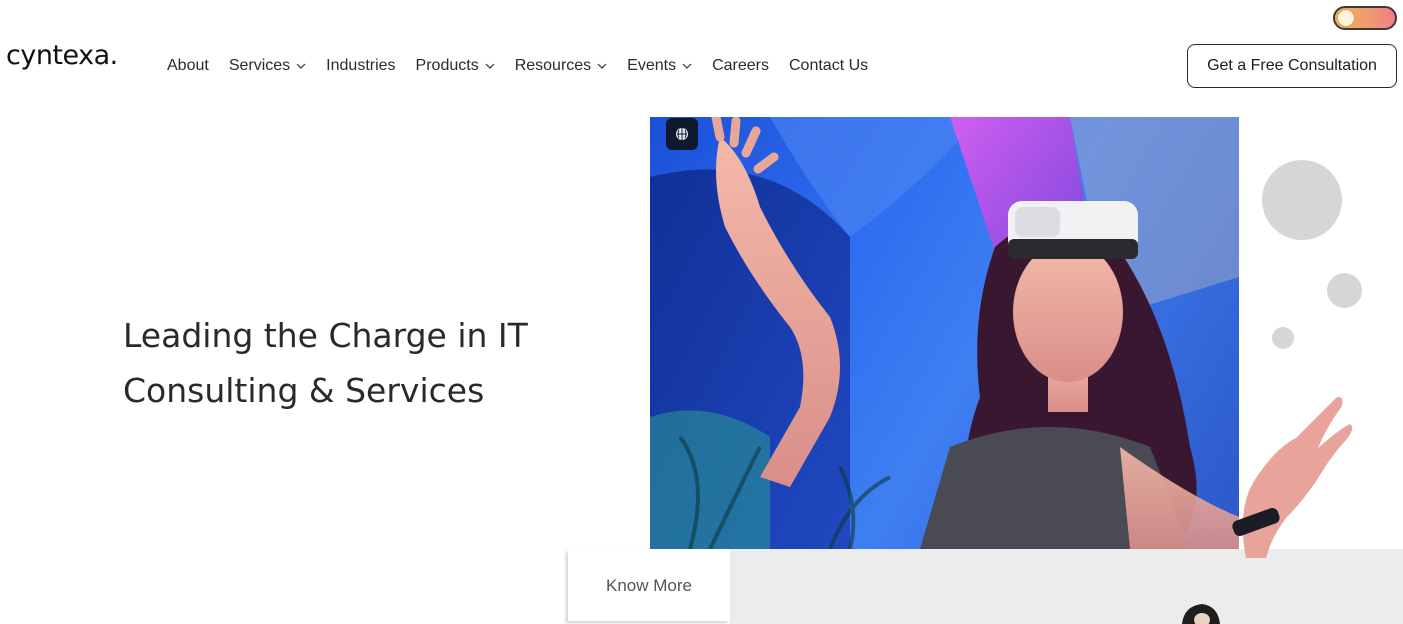 Image resolution: width=1403 pixels, height=624 pixels. I want to click on nav-careers-label: Careers, so click(740, 65).